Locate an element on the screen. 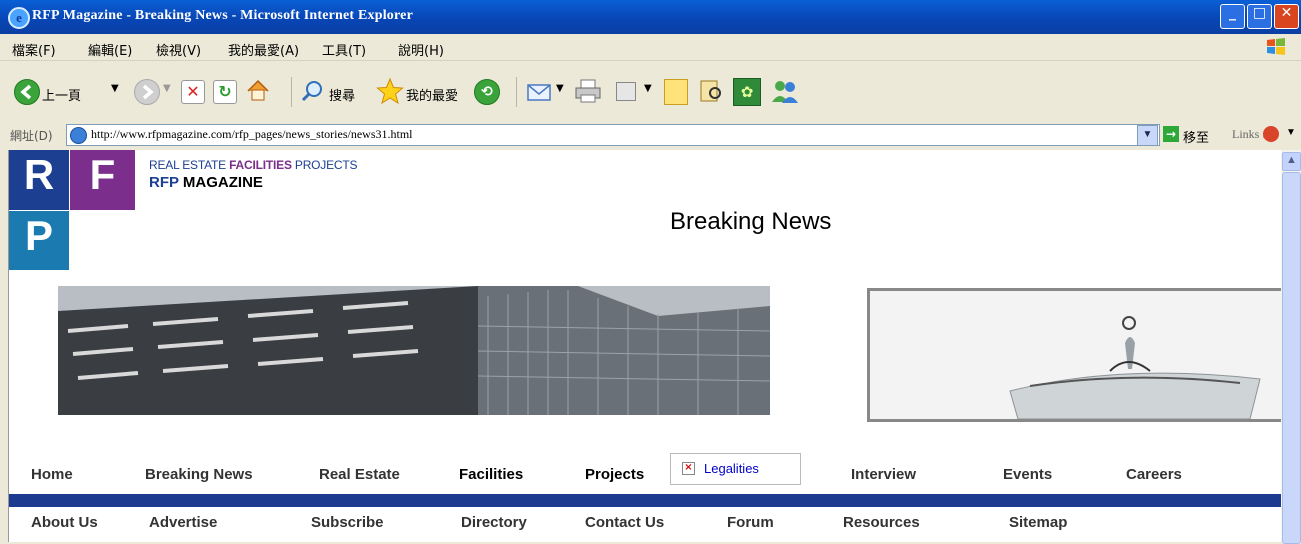 The image size is (1301, 544). magazine-name-rfp: RFP is located at coordinates (164, 182).